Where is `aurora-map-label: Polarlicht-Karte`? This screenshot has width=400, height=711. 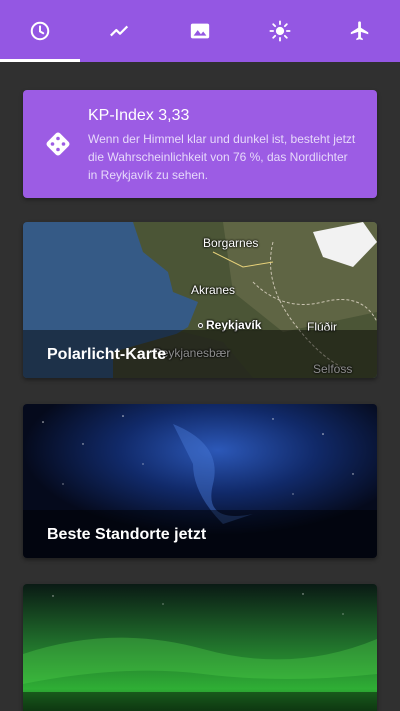 aurora-map-label: Polarlicht-Karte is located at coordinates (107, 354).